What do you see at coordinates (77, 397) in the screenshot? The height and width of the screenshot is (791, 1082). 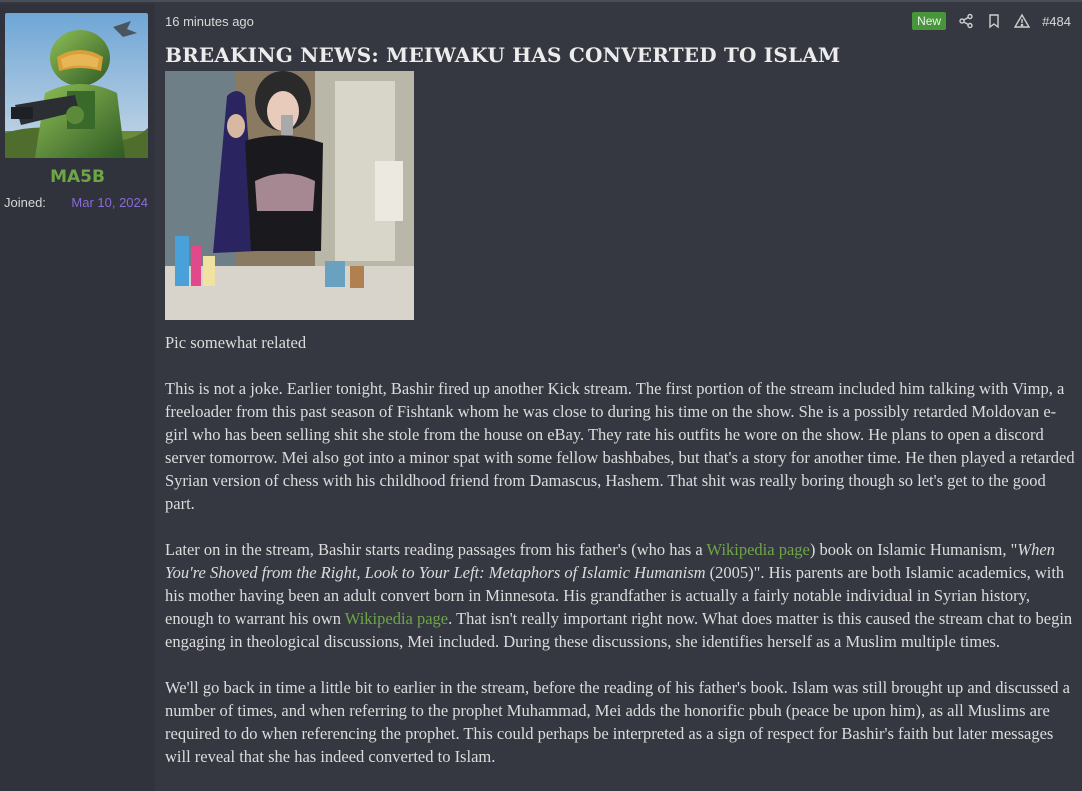 I see `user-sidebar: MA5B Joined: Mar 10, 2024` at bounding box center [77, 397].